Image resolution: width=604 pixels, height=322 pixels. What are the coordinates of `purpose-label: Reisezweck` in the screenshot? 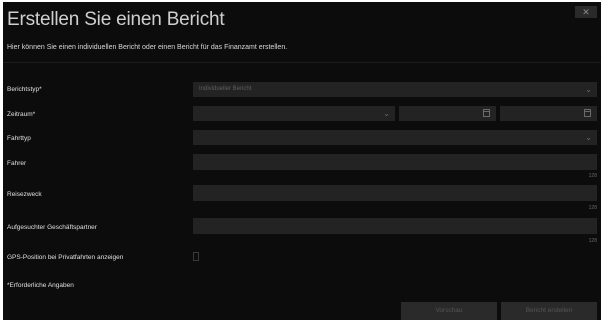 It's located at (24, 194).